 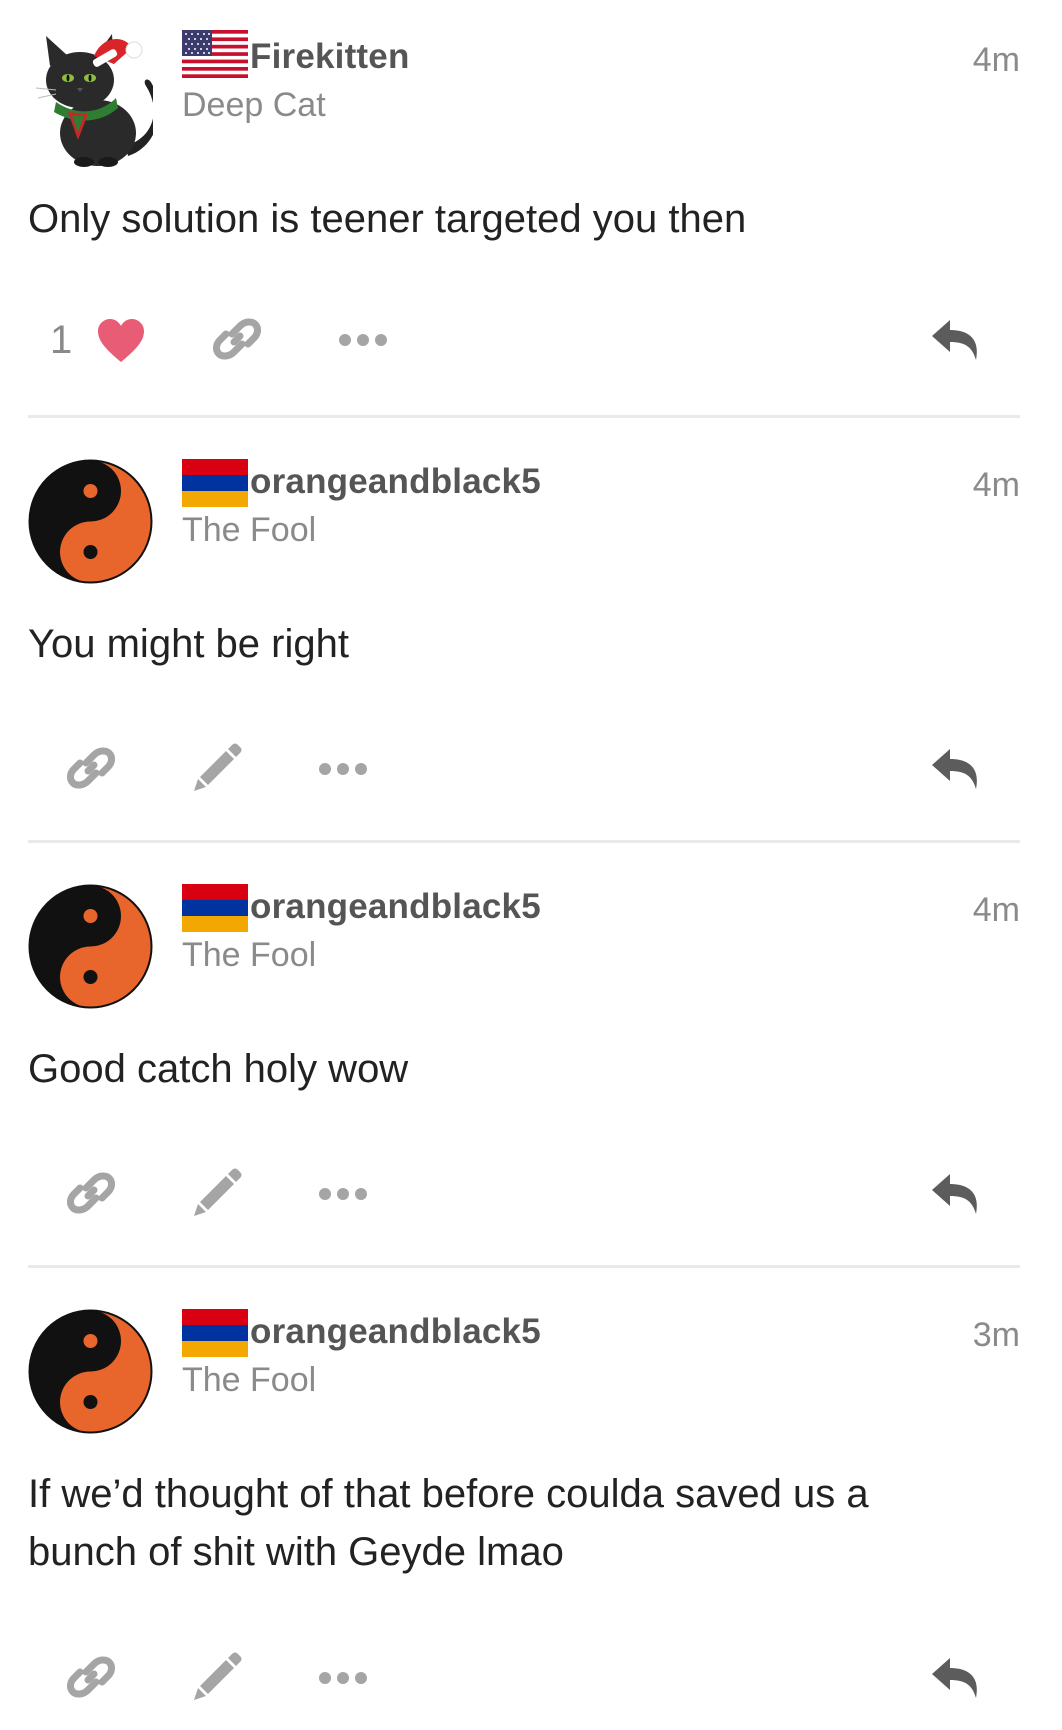 What do you see at coordinates (254, 105) in the screenshot?
I see `user-title: Deep Cat` at bounding box center [254, 105].